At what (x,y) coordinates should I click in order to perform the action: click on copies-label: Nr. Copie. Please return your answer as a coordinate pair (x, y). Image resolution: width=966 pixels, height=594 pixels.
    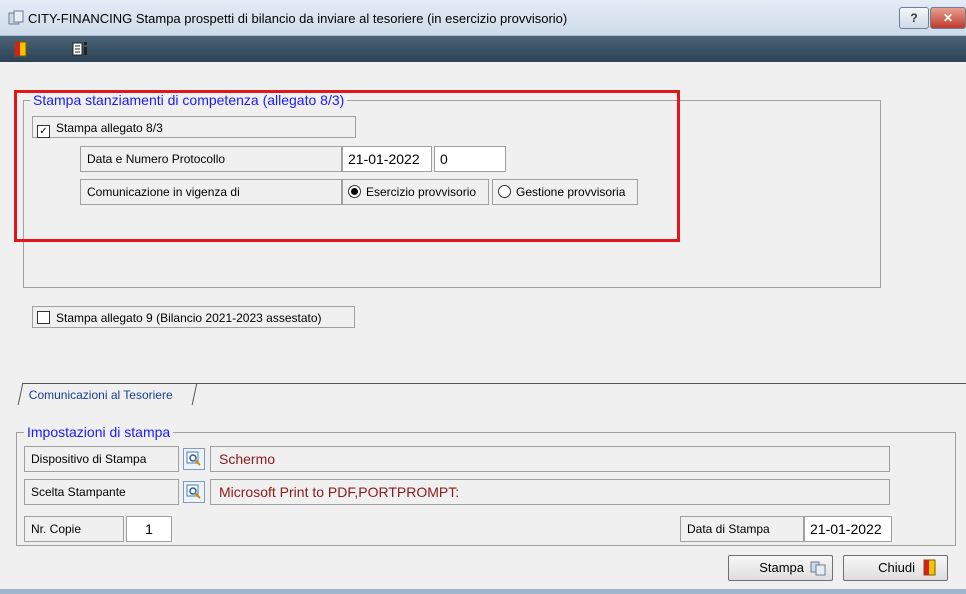
    Looking at the image, I should click on (74, 529).